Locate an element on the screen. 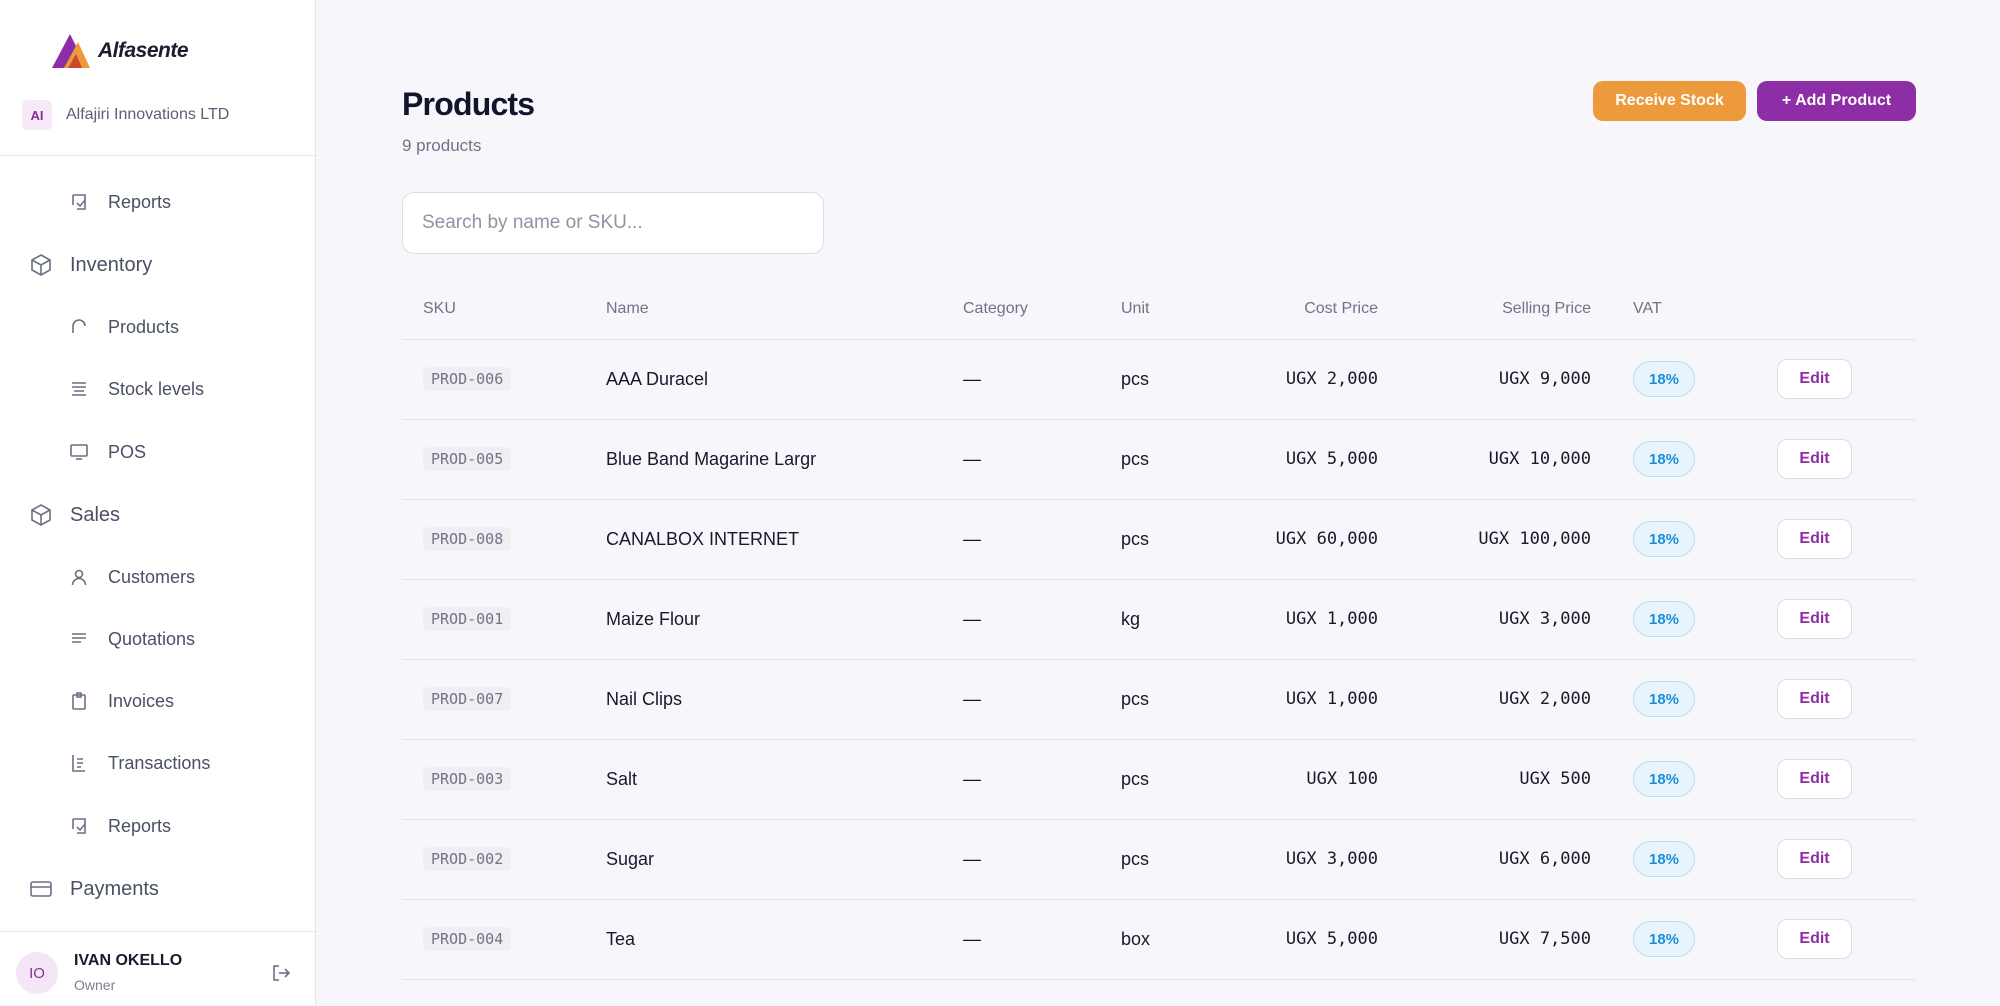 This screenshot has height=1006, width=2000. sku-badge: PROD-002 is located at coordinates (467, 859).